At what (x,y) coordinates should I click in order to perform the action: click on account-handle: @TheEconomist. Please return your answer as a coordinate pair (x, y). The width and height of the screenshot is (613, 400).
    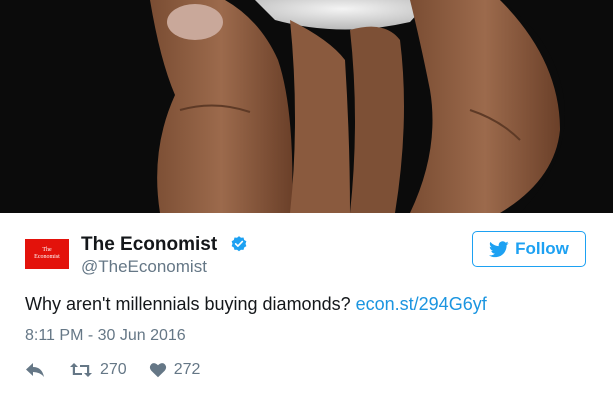
    Looking at the image, I should click on (144, 267).